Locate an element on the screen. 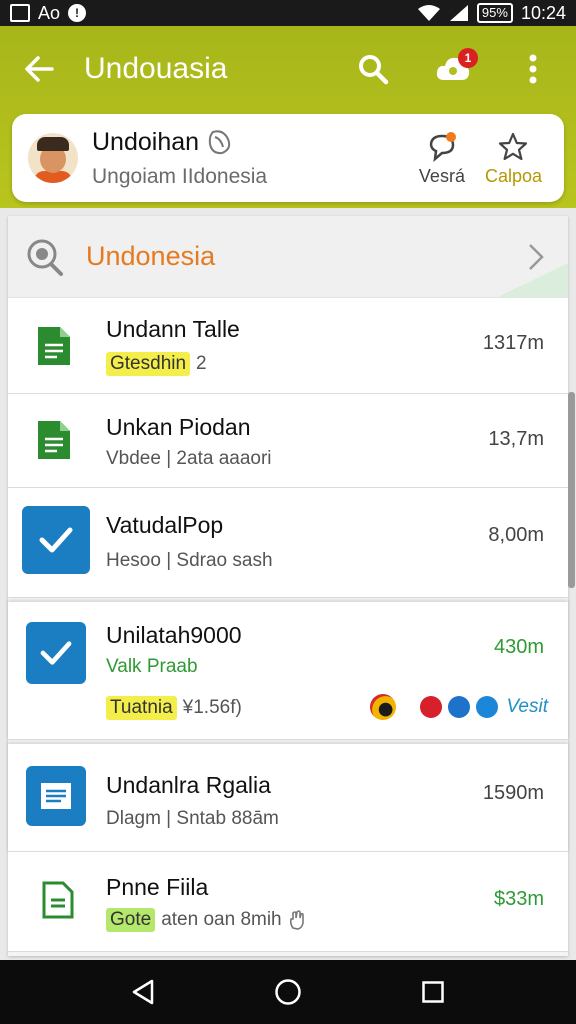 Image resolution: width=576 pixels, height=1024 pixels. list-item-subtitle: aten oan 8mih is located at coordinates (221, 919).